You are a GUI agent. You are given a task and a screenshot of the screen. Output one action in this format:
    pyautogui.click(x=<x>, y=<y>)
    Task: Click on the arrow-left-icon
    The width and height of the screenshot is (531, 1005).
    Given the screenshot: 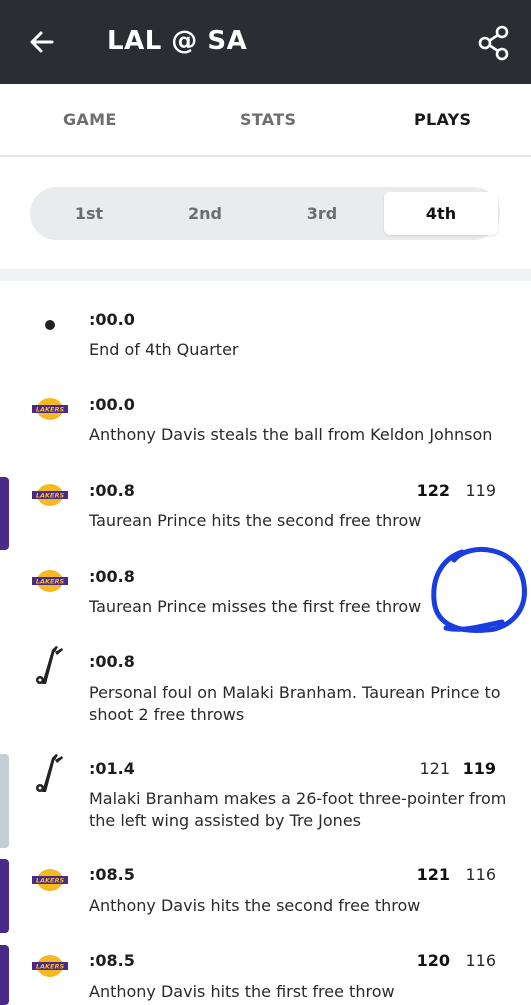 What is the action you would take?
    pyautogui.click(x=42, y=42)
    